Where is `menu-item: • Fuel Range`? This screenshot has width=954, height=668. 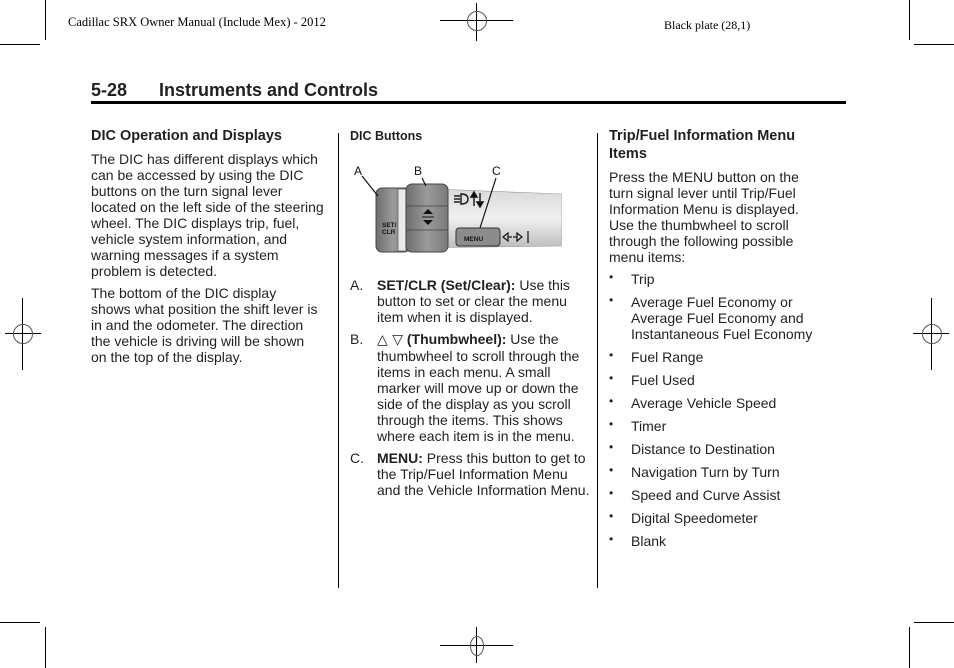
menu-item: • Fuel Range is located at coordinates (725, 356).